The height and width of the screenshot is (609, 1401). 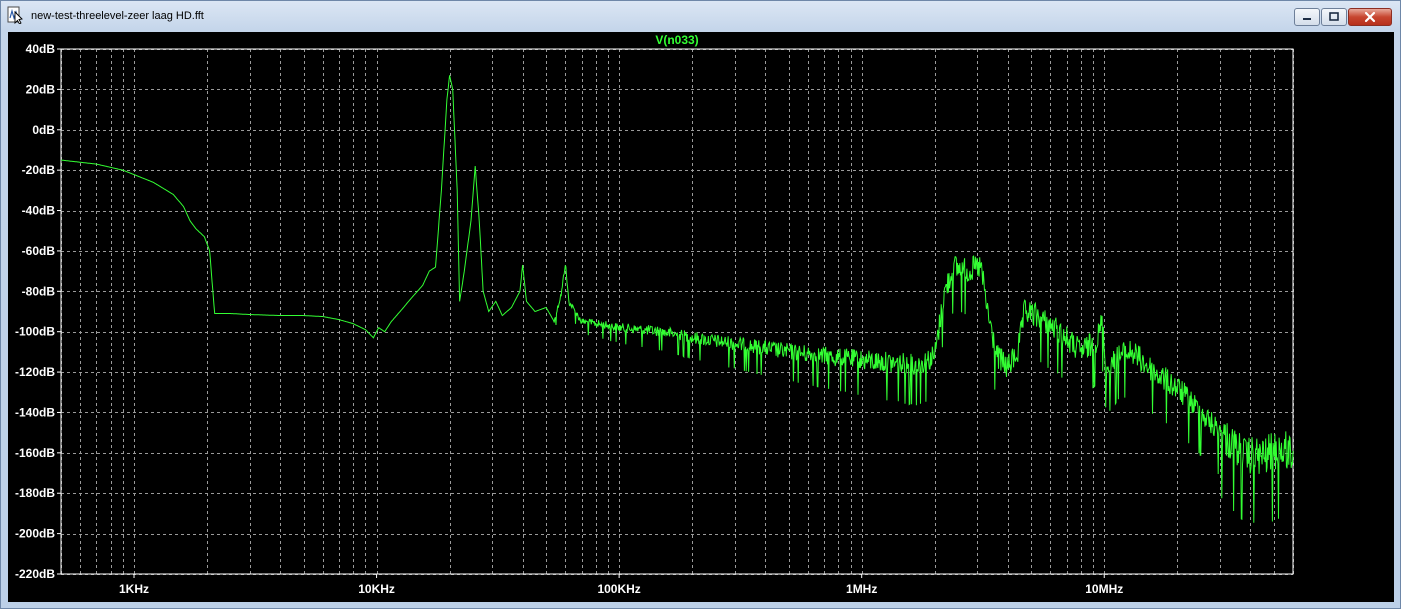 What do you see at coordinates (39, 251) in the screenshot?
I see `y-tick-label: -60dB` at bounding box center [39, 251].